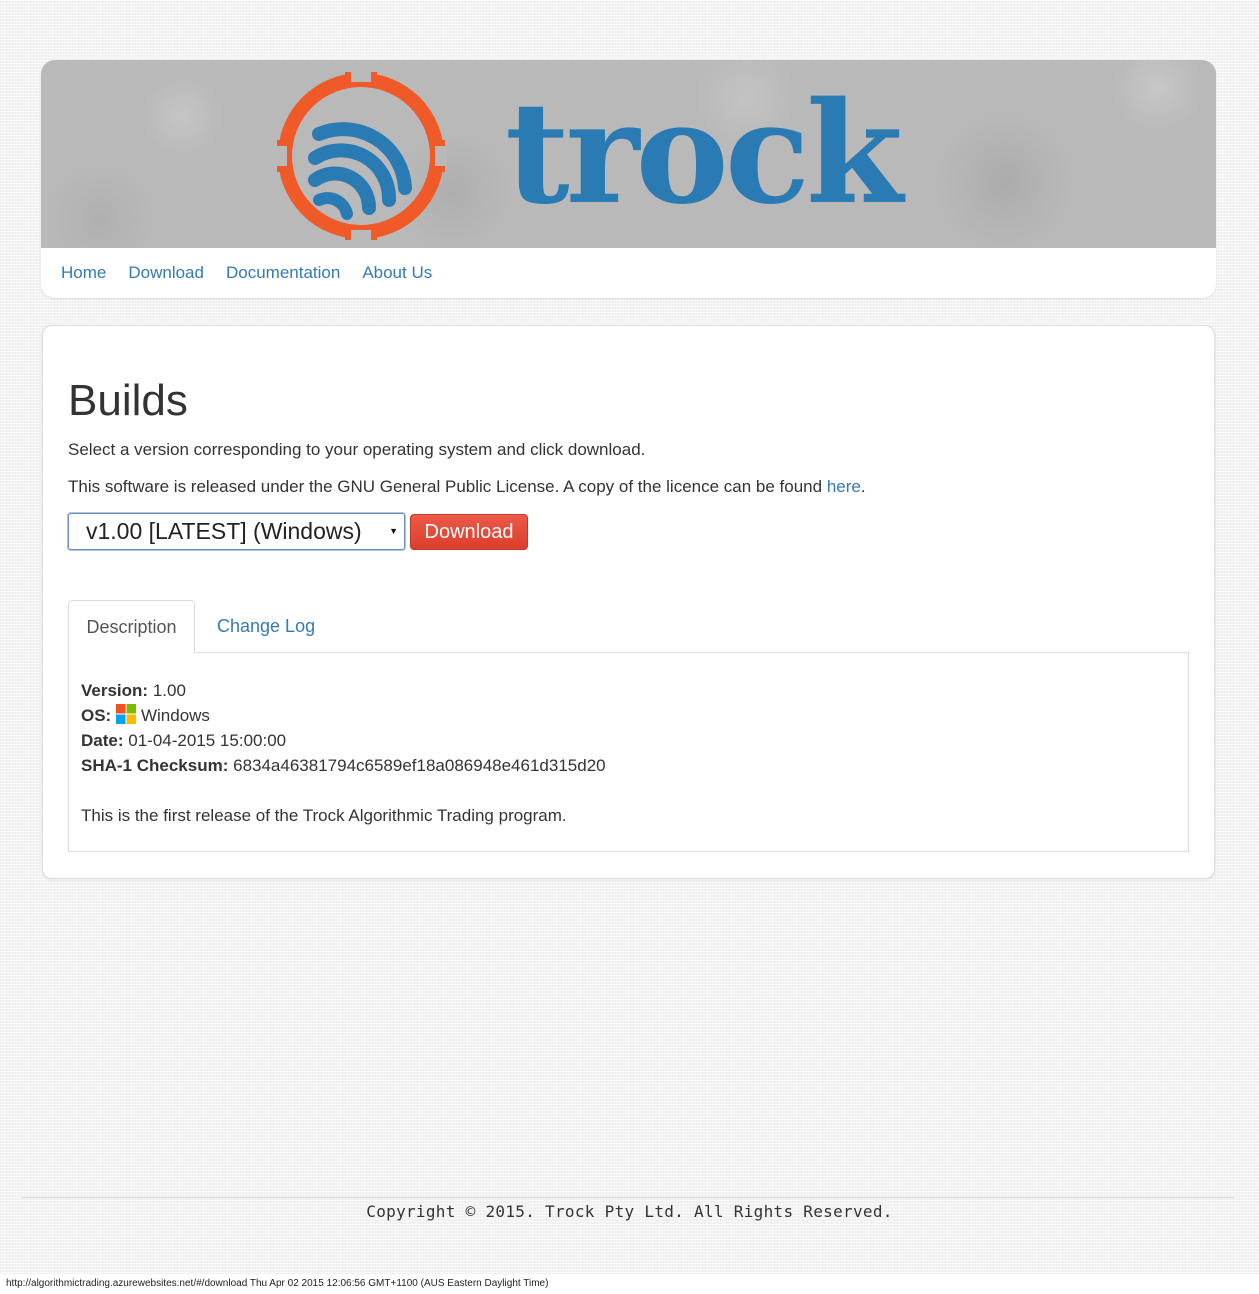  What do you see at coordinates (397, 273) in the screenshot?
I see `nav-about-us: About Us` at bounding box center [397, 273].